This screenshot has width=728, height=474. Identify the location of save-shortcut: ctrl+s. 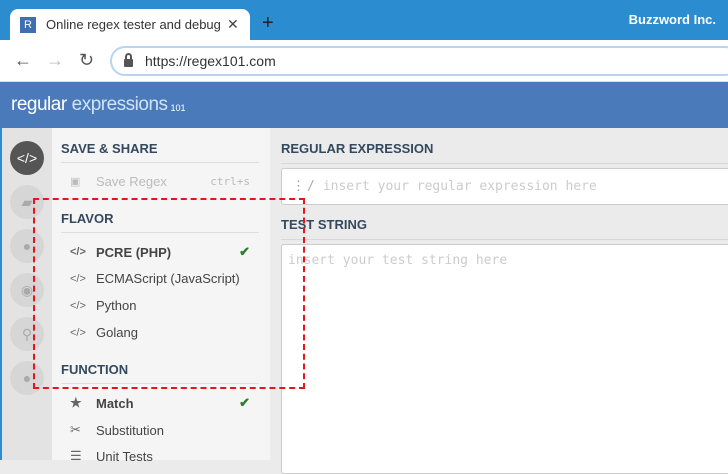
(230, 181).